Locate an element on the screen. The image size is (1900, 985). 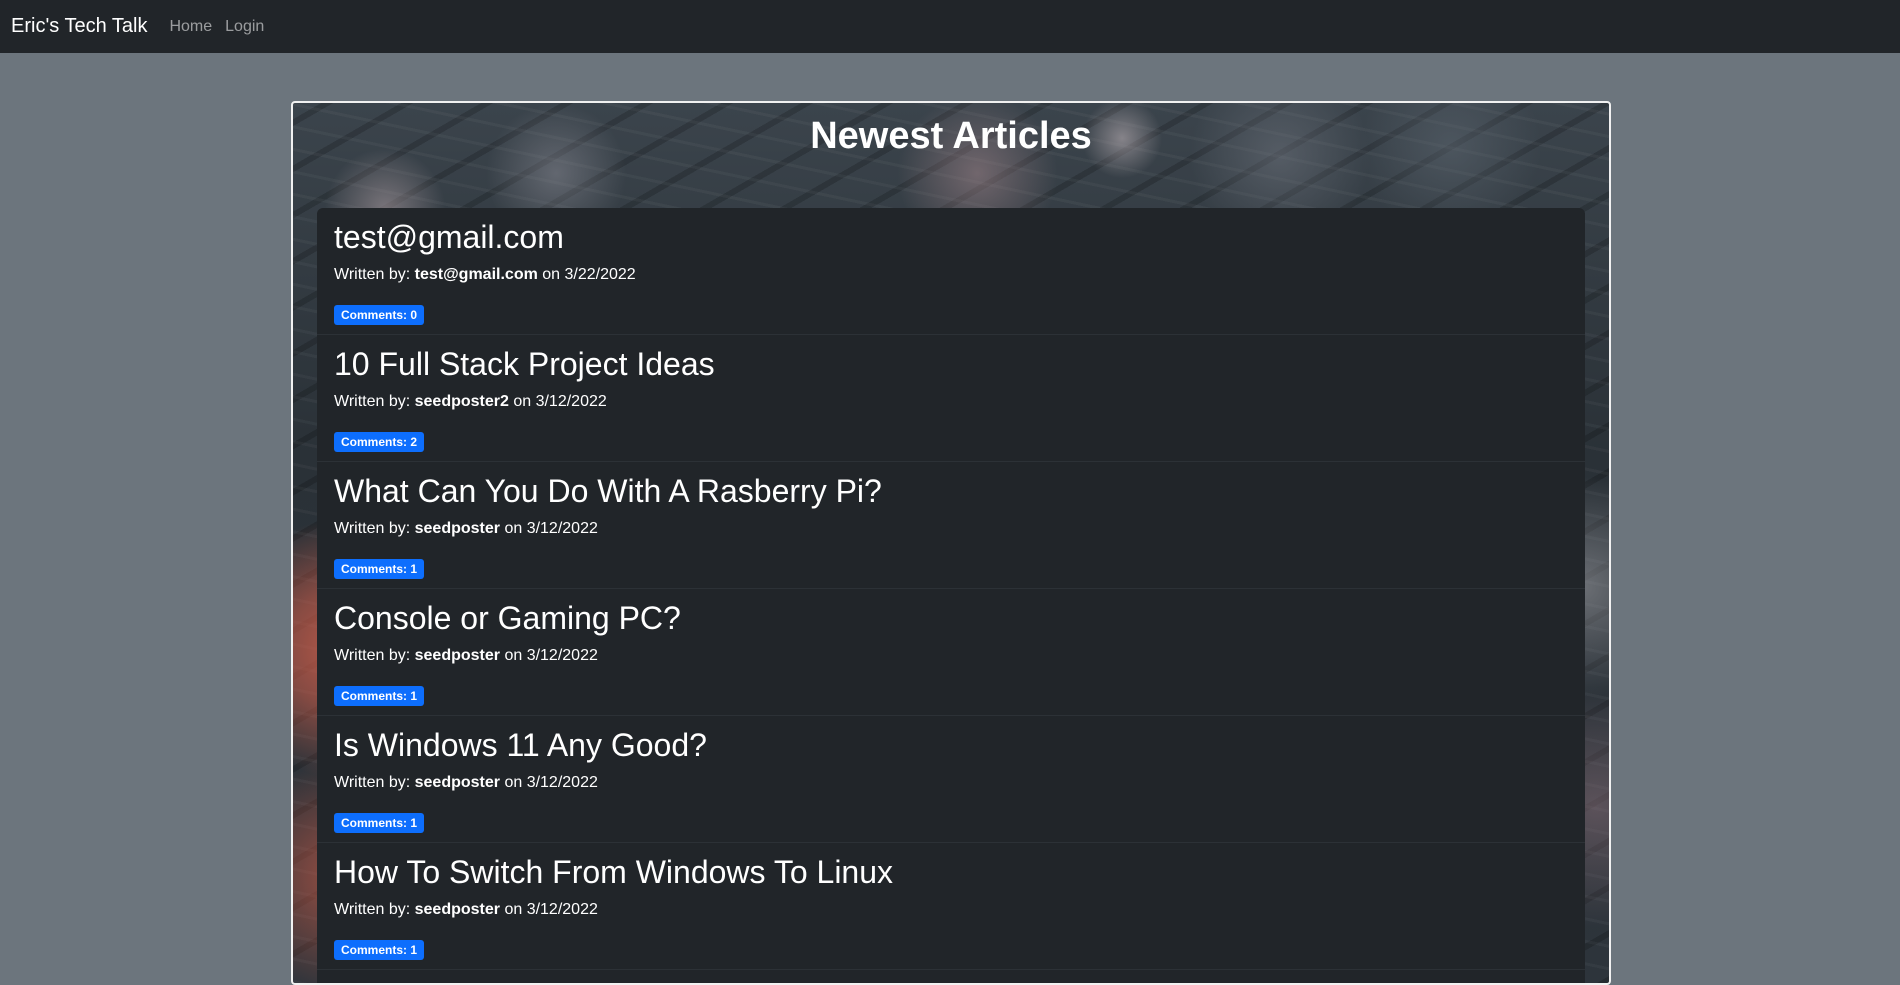
comments-badge: Comments: 0 is located at coordinates (379, 315).